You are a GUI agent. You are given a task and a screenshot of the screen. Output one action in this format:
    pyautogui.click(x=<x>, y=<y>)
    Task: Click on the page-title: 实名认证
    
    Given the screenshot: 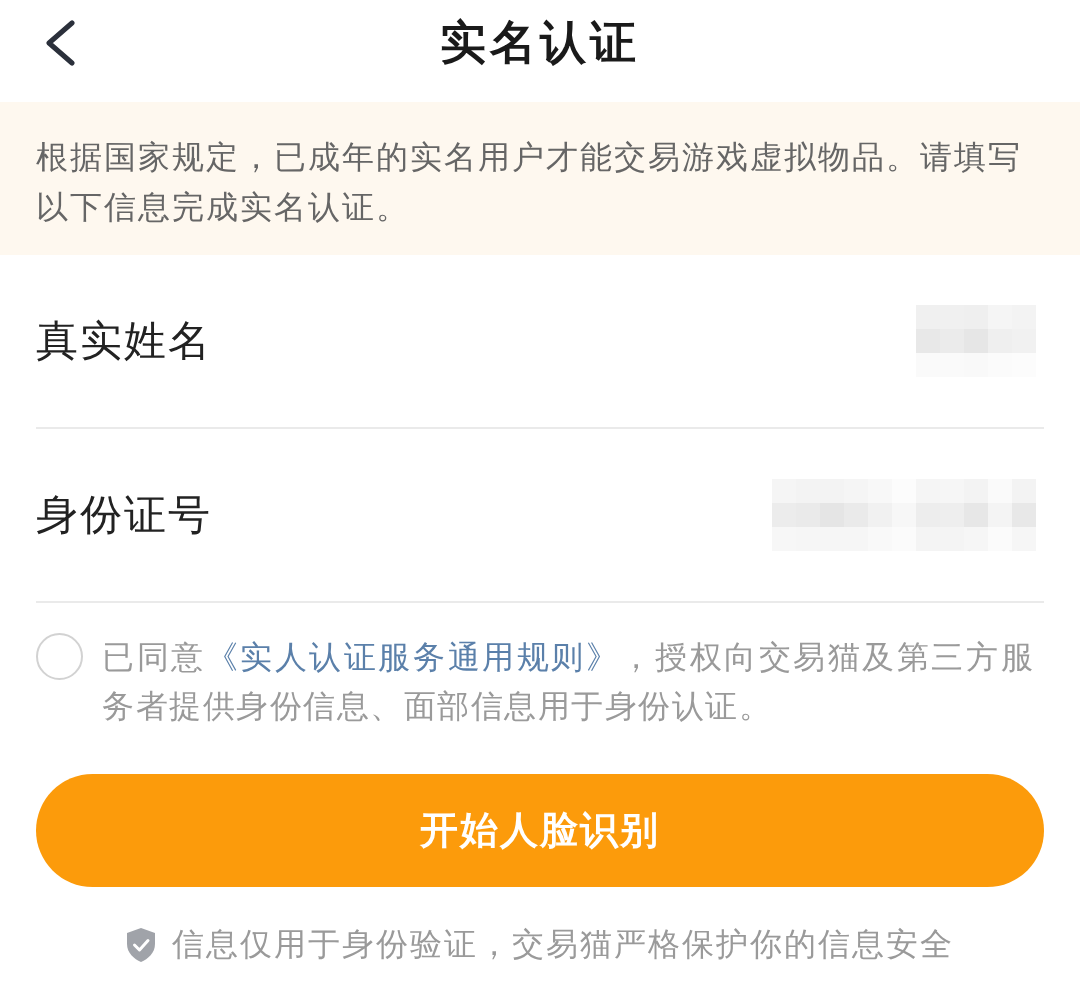 What is the action you would take?
    pyautogui.click(x=540, y=42)
    